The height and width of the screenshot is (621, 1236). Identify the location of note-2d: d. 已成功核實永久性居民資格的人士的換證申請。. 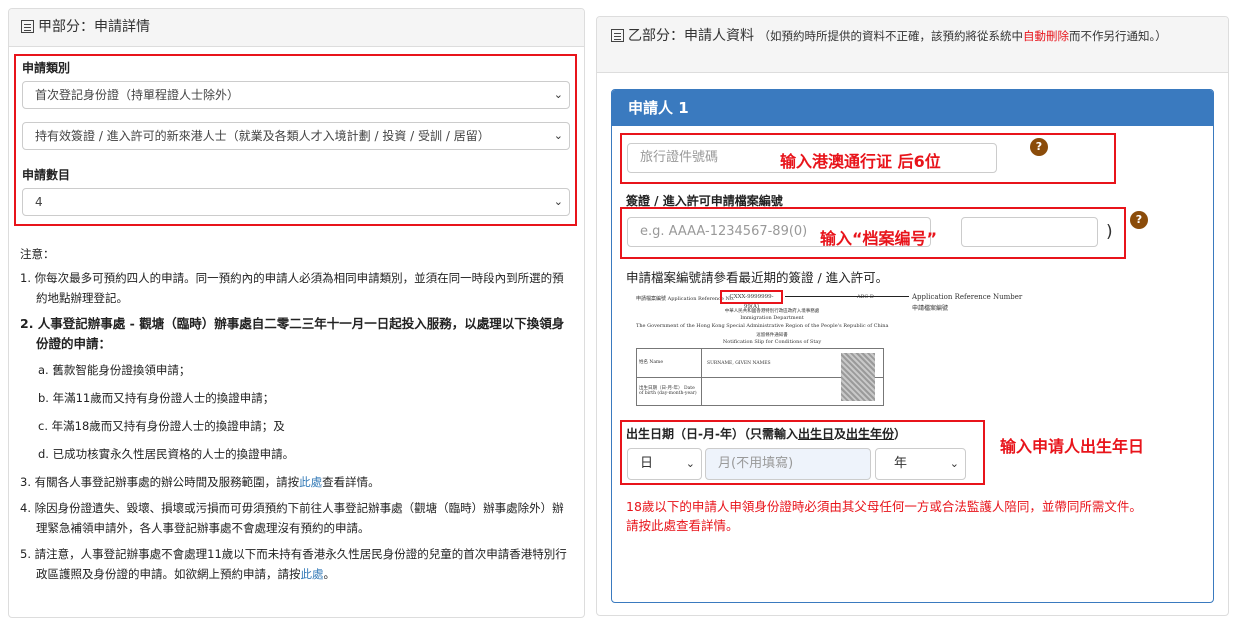
(166, 454).